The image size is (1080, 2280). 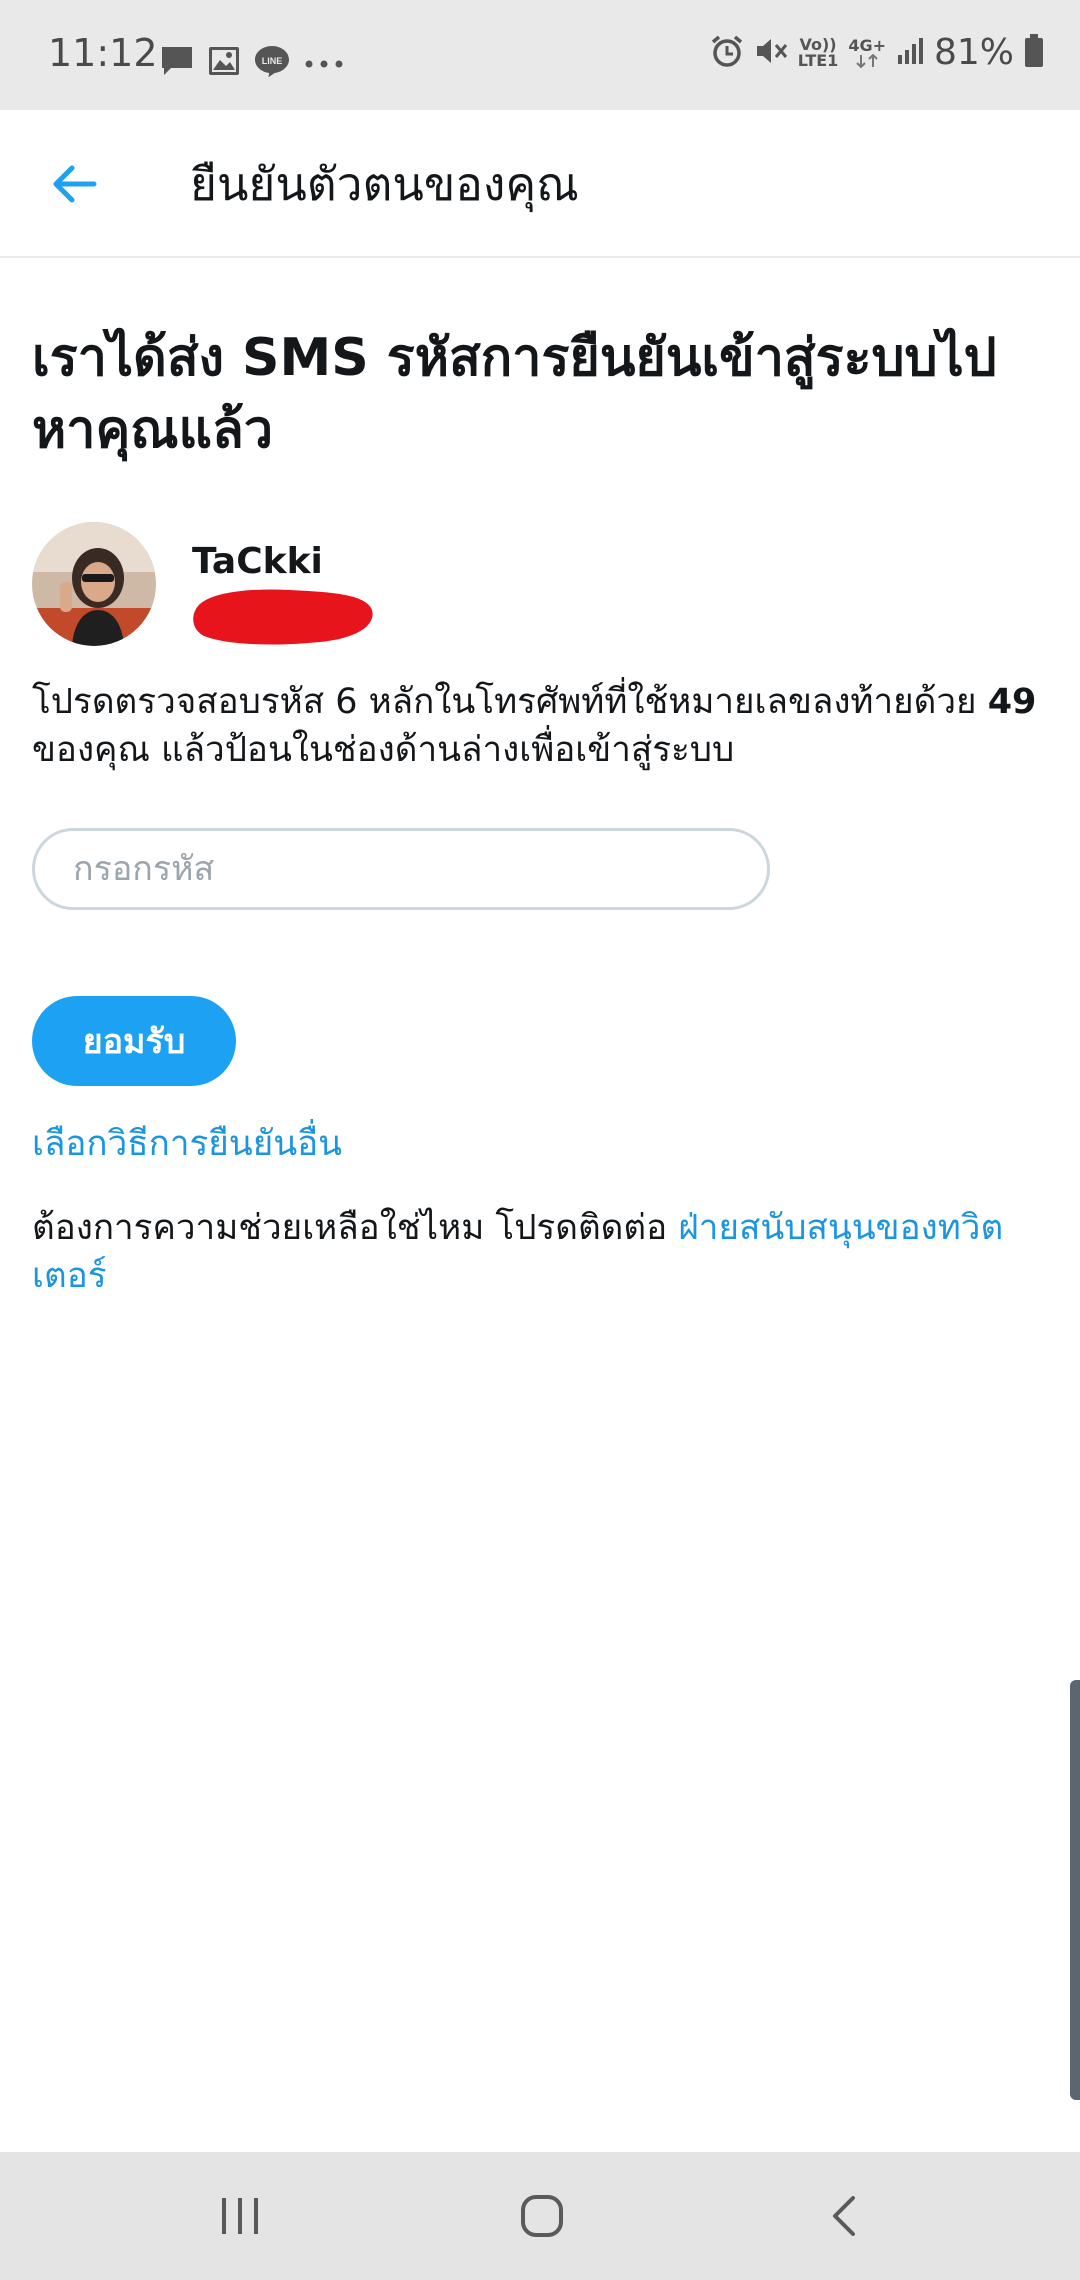 I want to click on recent-apps-button, so click(x=240, y=2216).